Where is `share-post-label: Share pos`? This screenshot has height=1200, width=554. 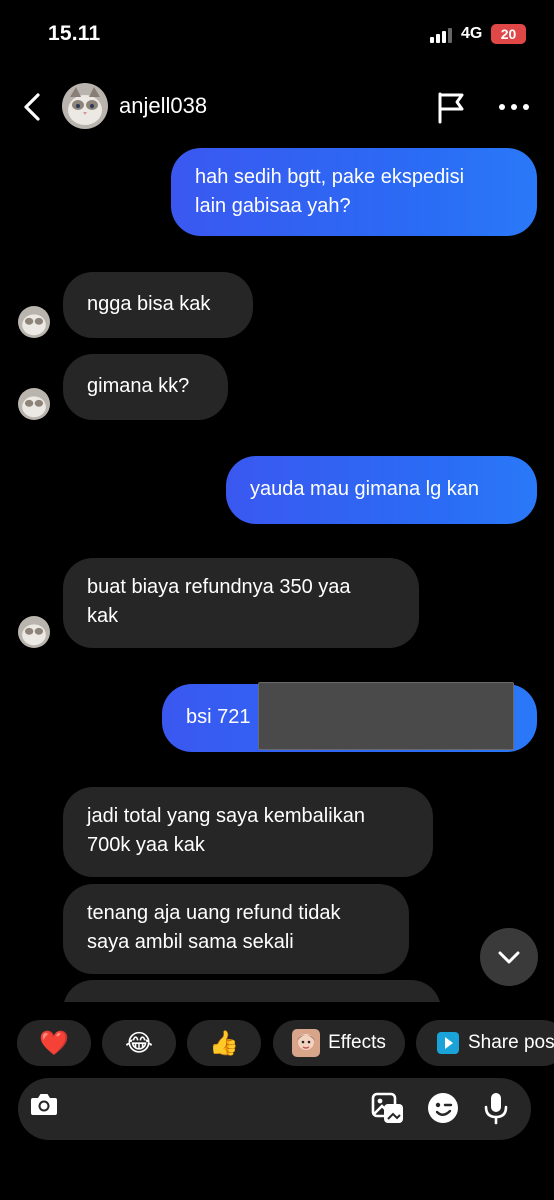 share-post-label: Share pos is located at coordinates (511, 1042).